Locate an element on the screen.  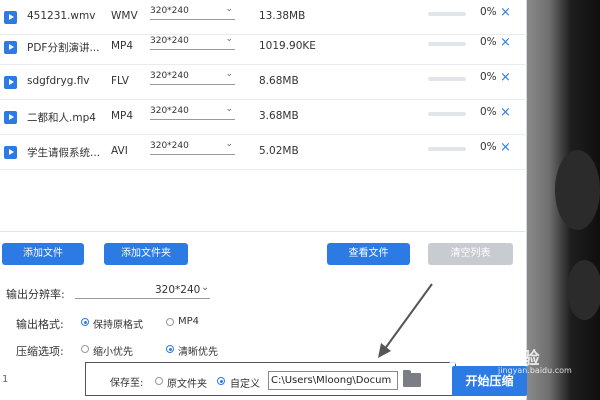
compress-label: 压缩选项: is located at coordinates (40, 351).